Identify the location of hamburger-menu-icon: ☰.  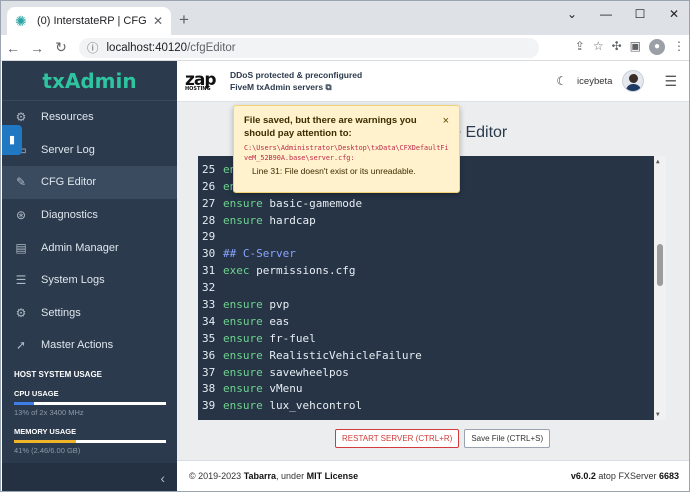
(670, 81).